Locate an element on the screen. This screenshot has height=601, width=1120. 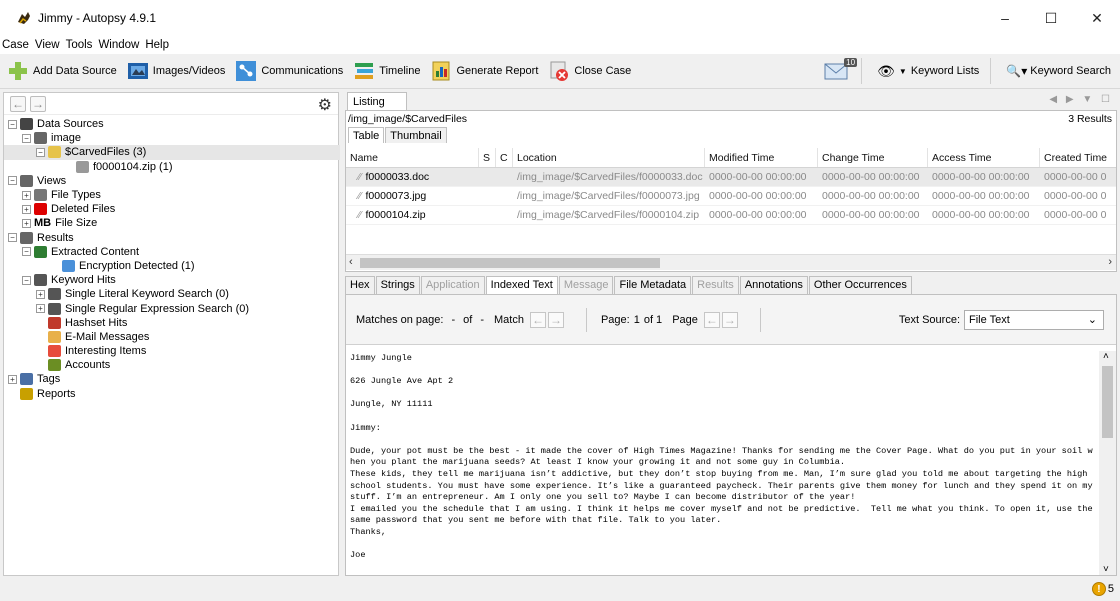
tree-node-label: image is located at coordinates (66, 138).